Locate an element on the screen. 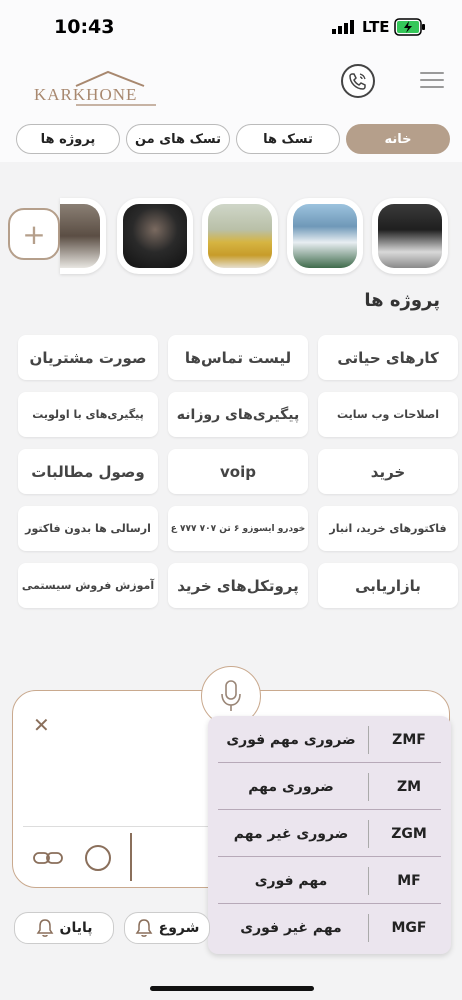  project-item: آموزش فروش سیستمی is located at coordinates (88, 585).